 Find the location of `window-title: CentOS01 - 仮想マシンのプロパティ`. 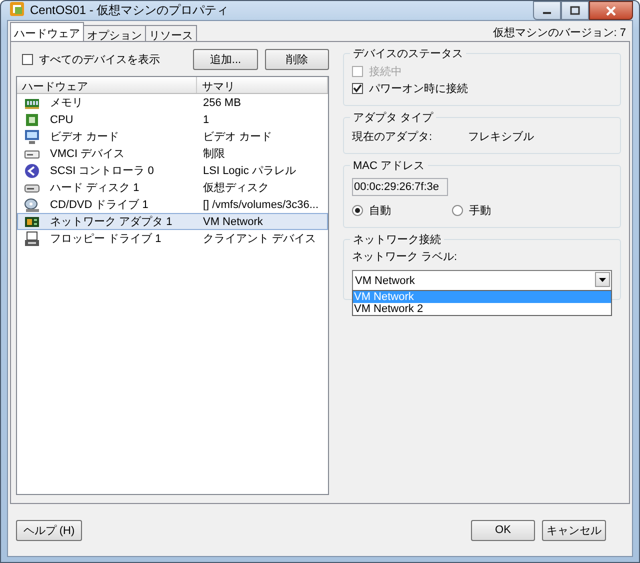

window-title: CentOS01 - 仮想マシンのプロパティ is located at coordinates (129, 10).